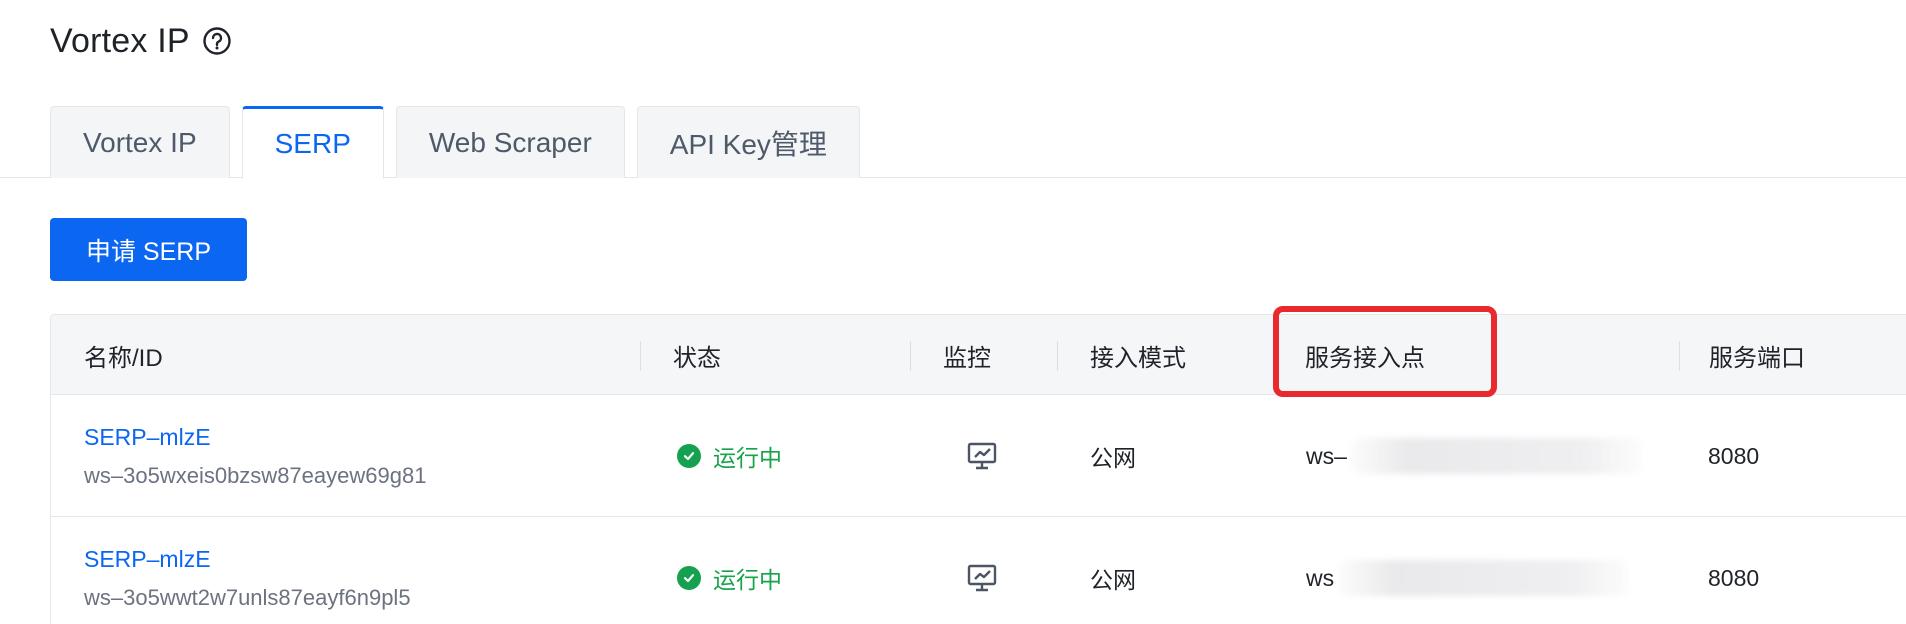 This screenshot has width=1906, height=624. What do you see at coordinates (312, 142) in the screenshot?
I see `tab-serp: SERP` at bounding box center [312, 142].